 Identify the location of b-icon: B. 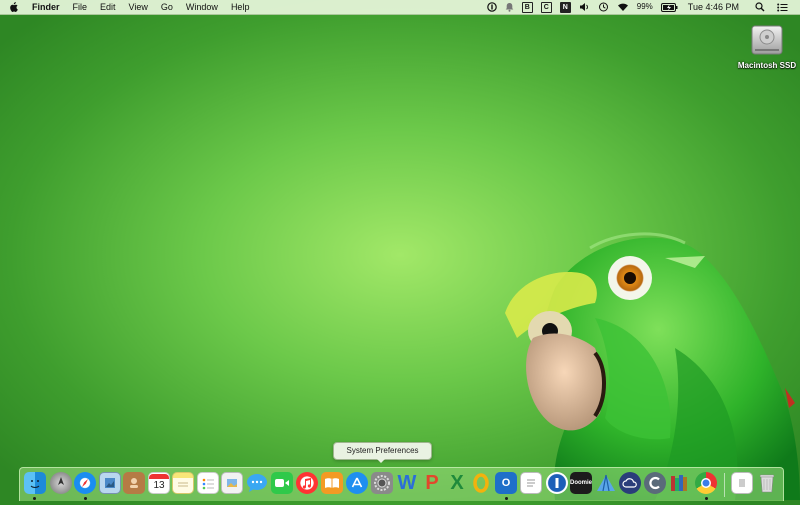
(527, 7).